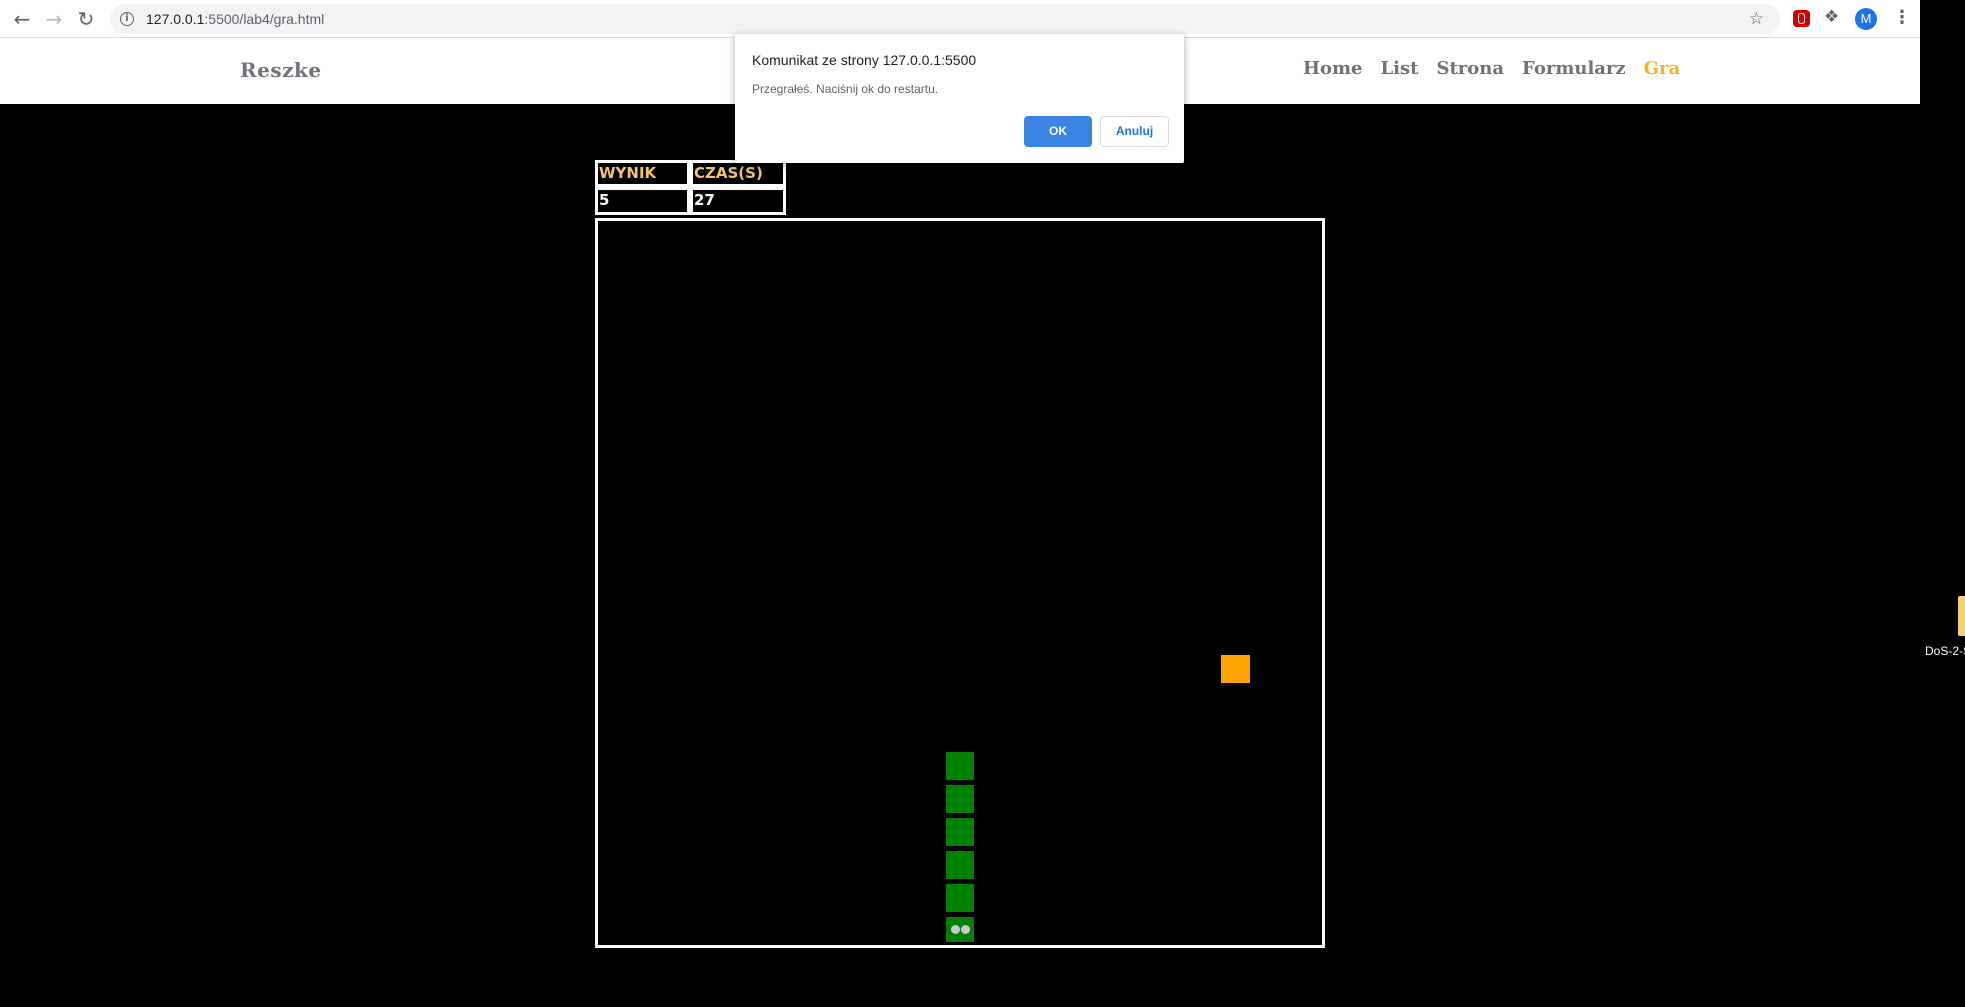 Image resolution: width=1965 pixels, height=1007 pixels. Describe the element at coordinates (1058, 131) in the screenshot. I see `ok-button: OK` at that location.